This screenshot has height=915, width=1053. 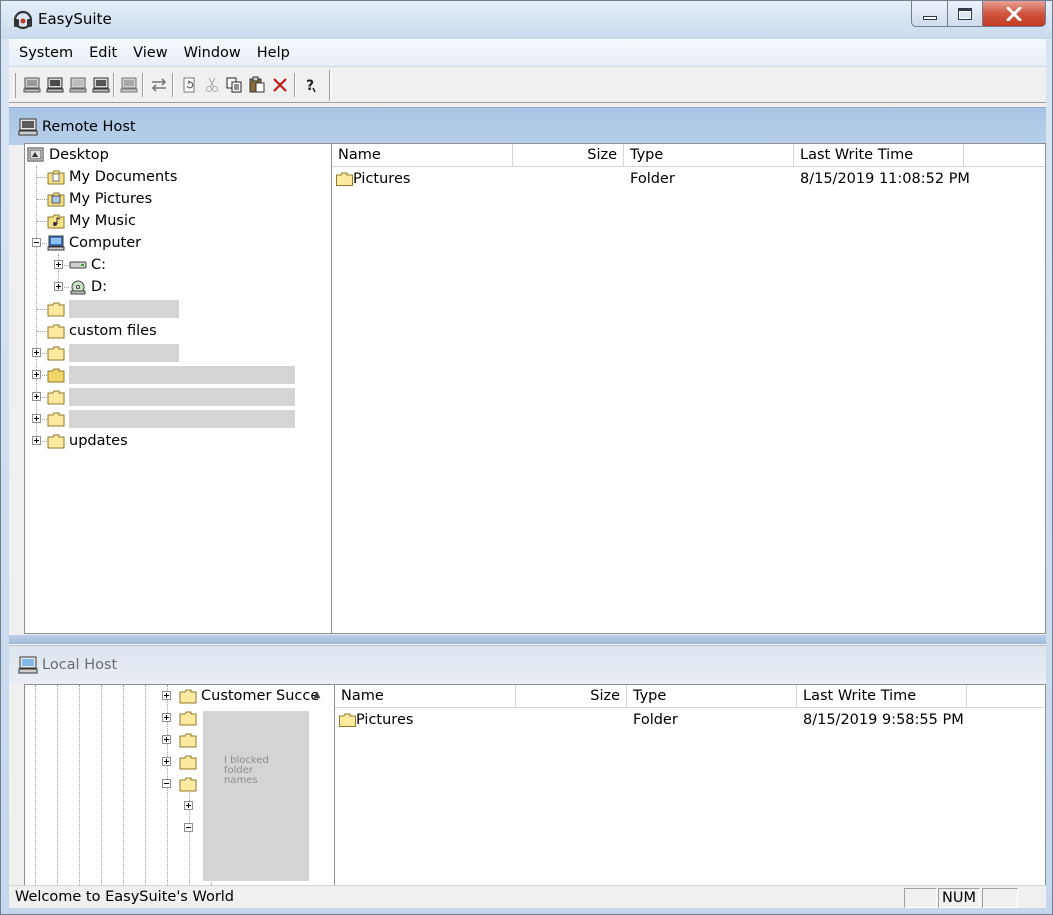 I want to click on tree-label: My Pictures, so click(x=111, y=199).